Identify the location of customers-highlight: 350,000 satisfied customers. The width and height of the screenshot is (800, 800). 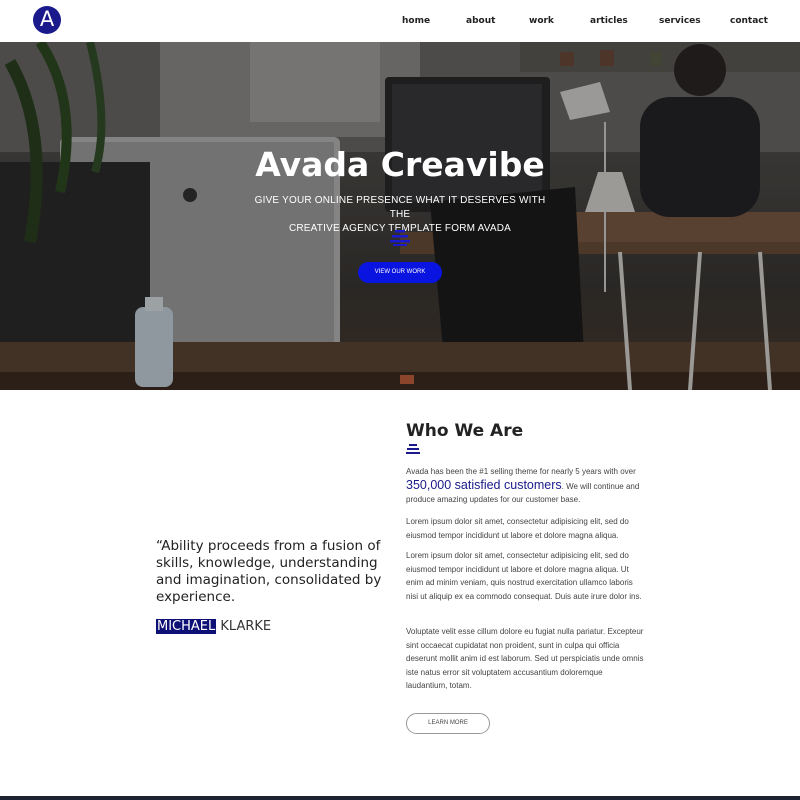
(484, 484).